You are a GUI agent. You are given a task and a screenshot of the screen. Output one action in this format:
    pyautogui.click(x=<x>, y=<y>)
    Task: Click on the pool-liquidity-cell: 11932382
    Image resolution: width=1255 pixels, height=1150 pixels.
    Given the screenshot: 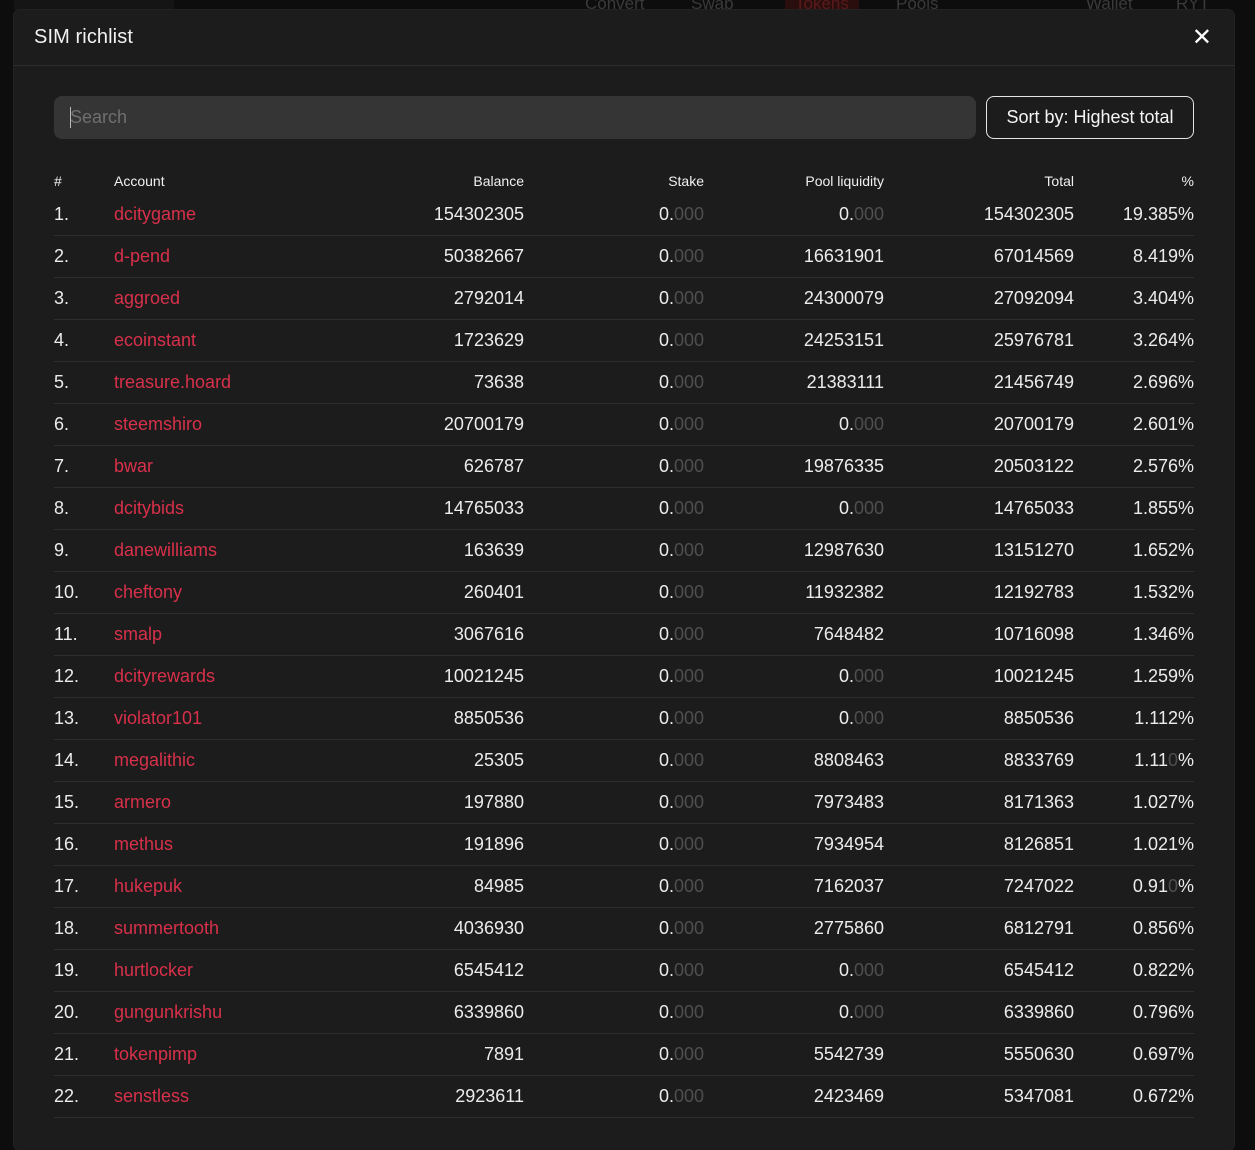 What is the action you would take?
    pyautogui.click(x=794, y=592)
    